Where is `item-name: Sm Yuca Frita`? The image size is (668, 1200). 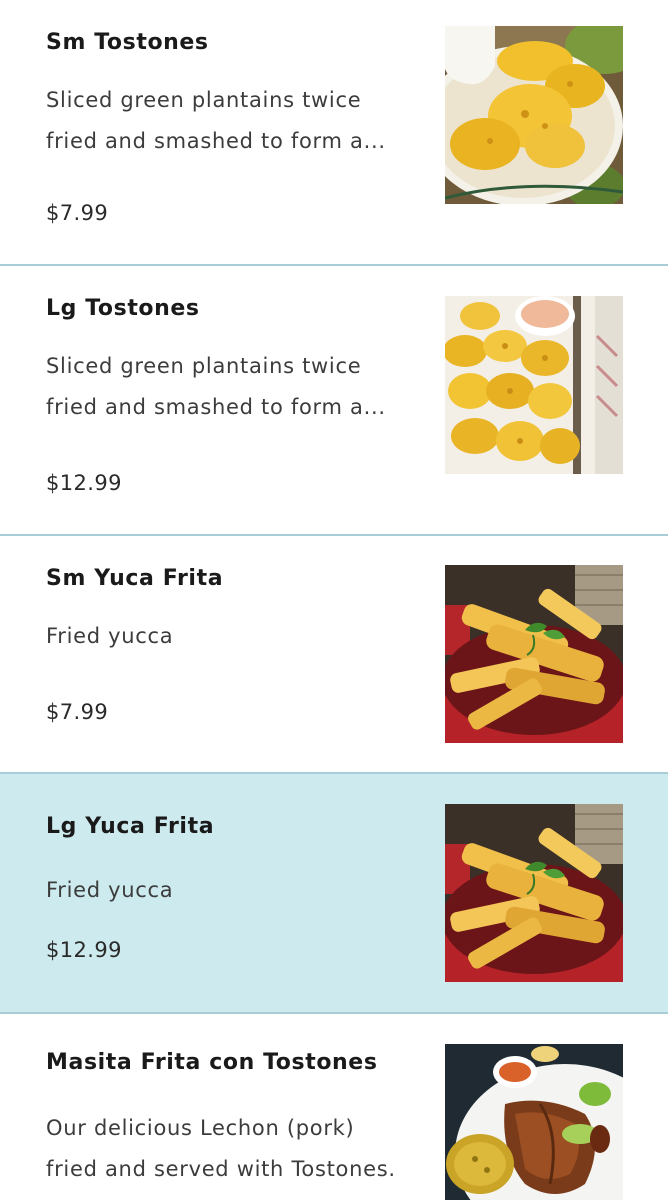
item-name: Sm Yuca Frita is located at coordinates (135, 578).